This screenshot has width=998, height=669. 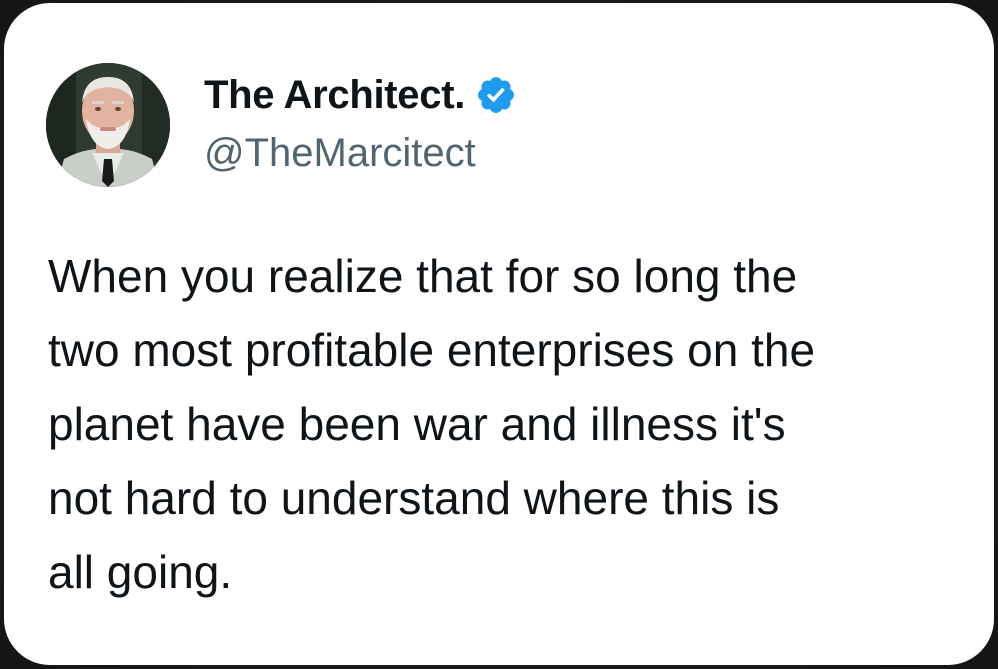 I want to click on author-display-name: The Architect., so click(x=334, y=95).